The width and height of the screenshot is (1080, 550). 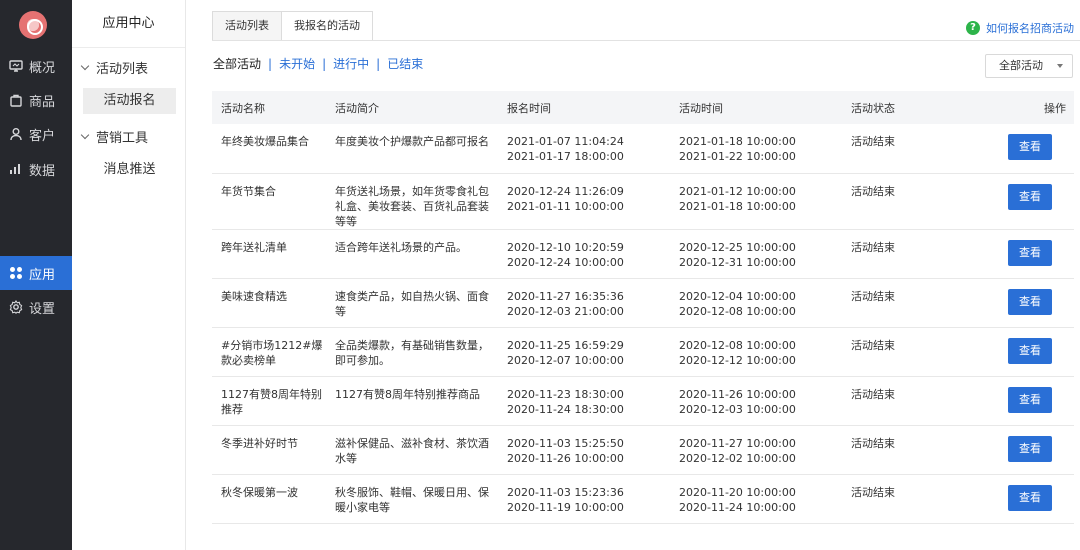 What do you see at coordinates (737, 262) in the screenshot?
I see `activity-end: 2020-12-31 10:00:00` at bounding box center [737, 262].